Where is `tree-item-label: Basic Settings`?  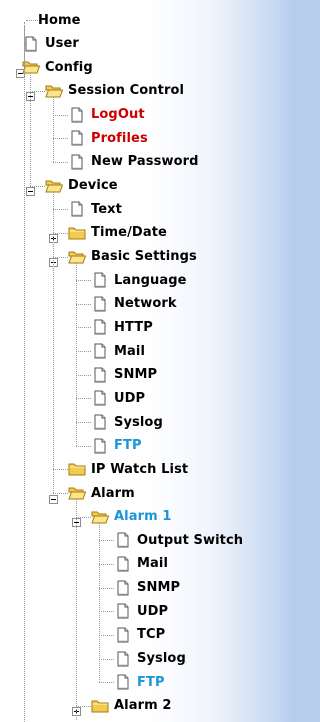 tree-item-label: Basic Settings is located at coordinates (144, 256).